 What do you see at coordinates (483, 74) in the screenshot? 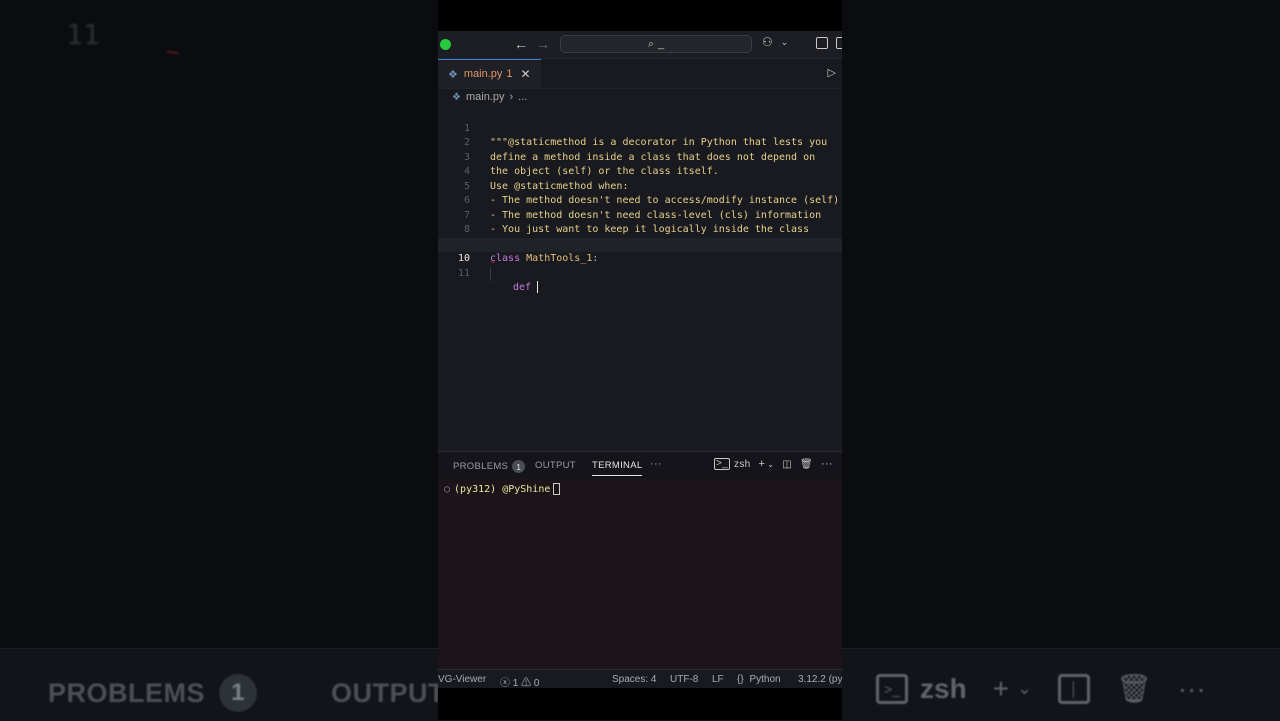
I see `tab-filename: main.py` at bounding box center [483, 74].